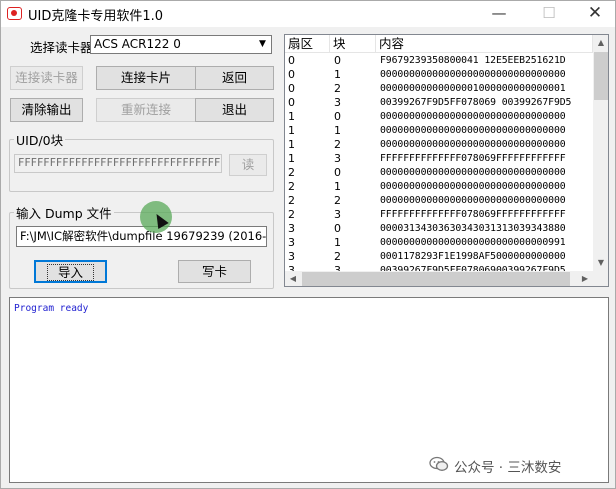 This screenshot has width=616, height=489. What do you see at coordinates (214, 271) in the screenshot?
I see `write-card-button: 写卡` at bounding box center [214, 271].